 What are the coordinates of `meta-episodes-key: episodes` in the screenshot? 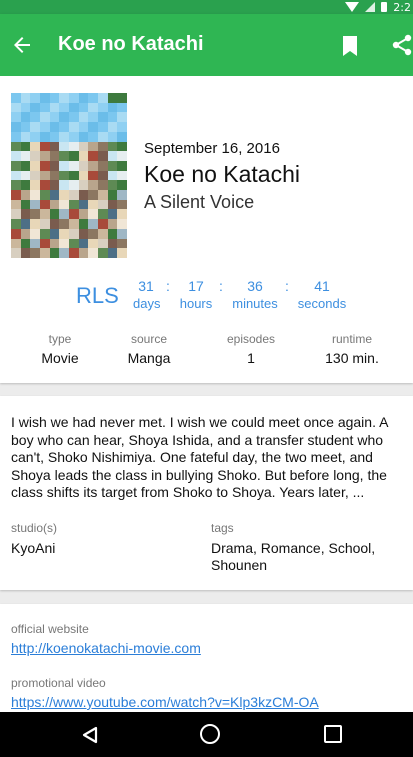 It's located at (251, 339).